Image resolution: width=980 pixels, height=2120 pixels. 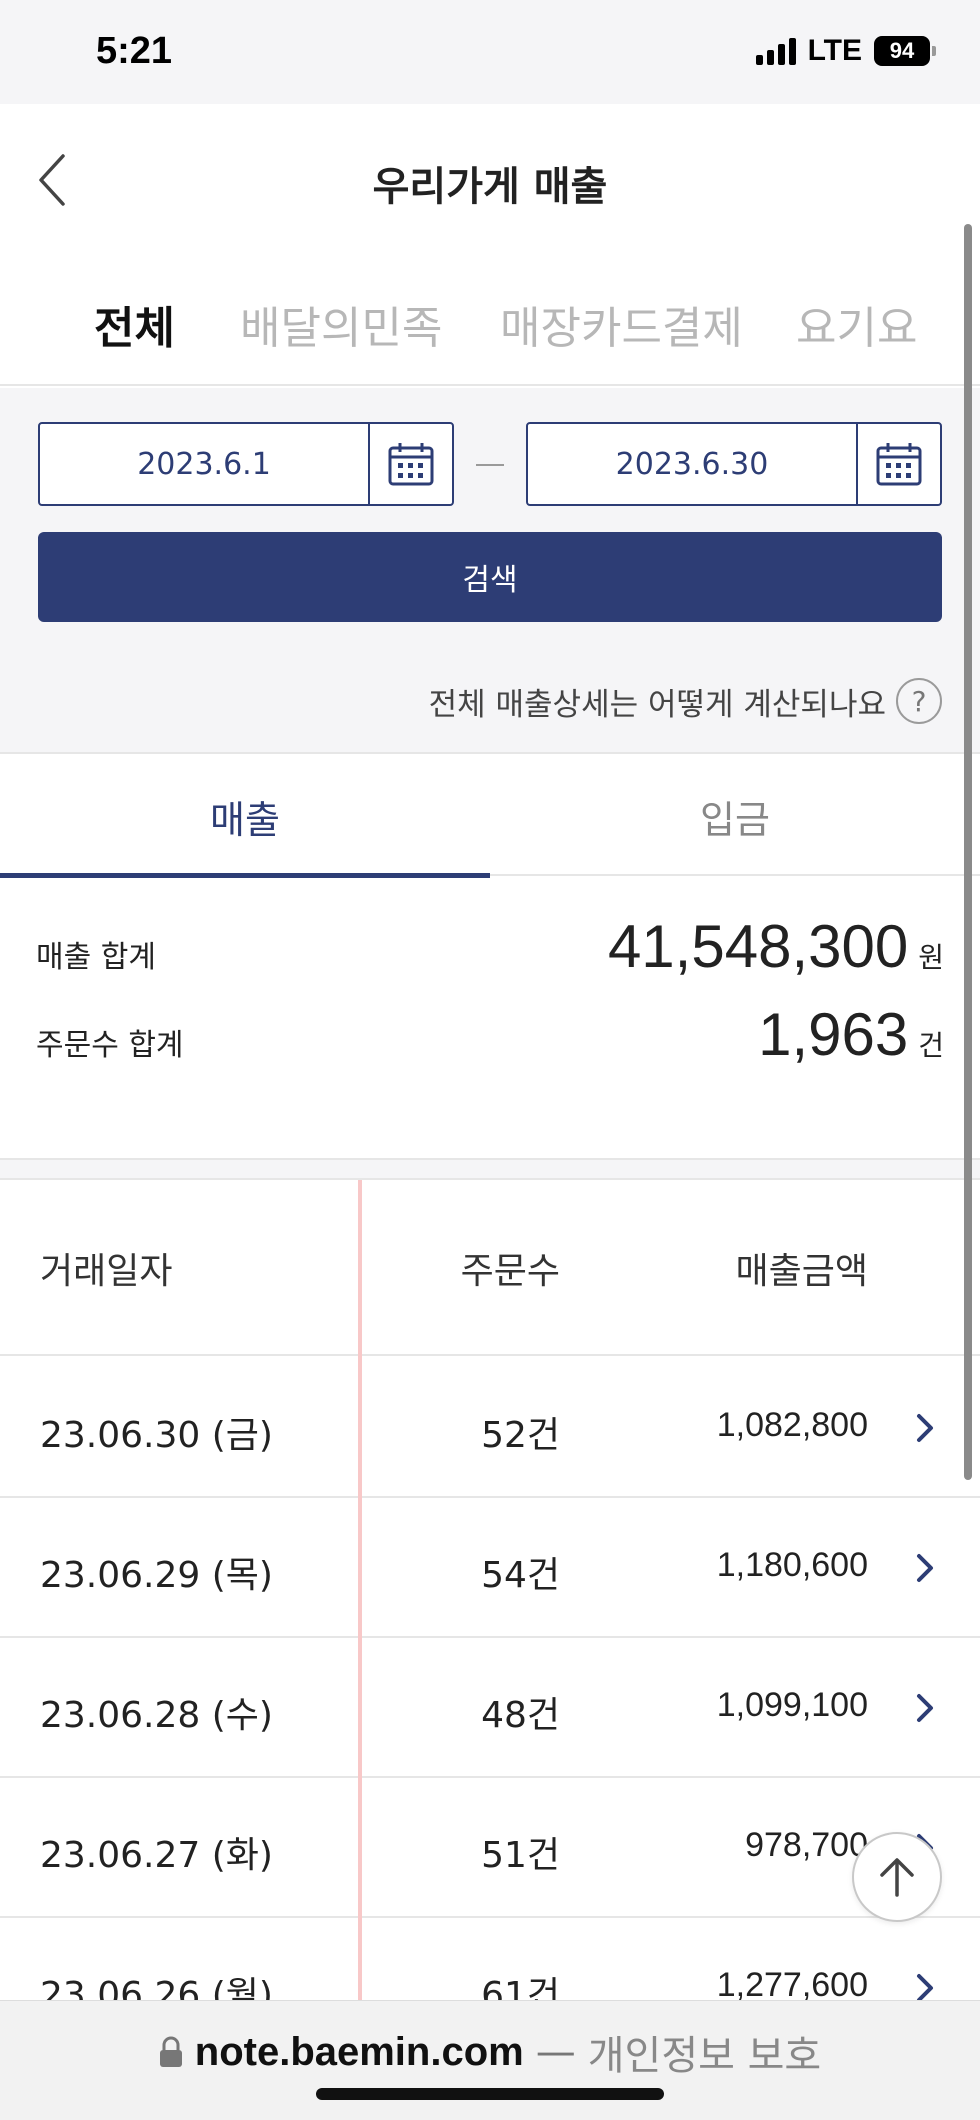 I want to click on start-calendar-button, so click(x=411, y=464).